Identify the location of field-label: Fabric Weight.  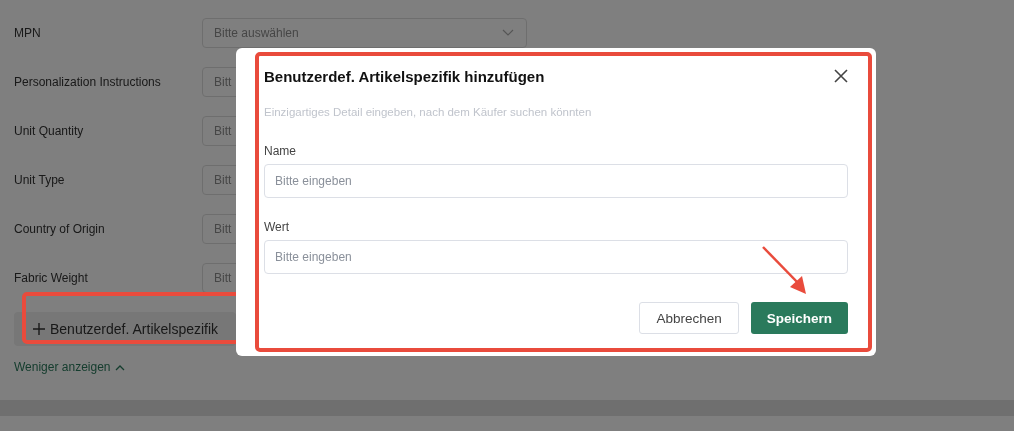
(51, 277).